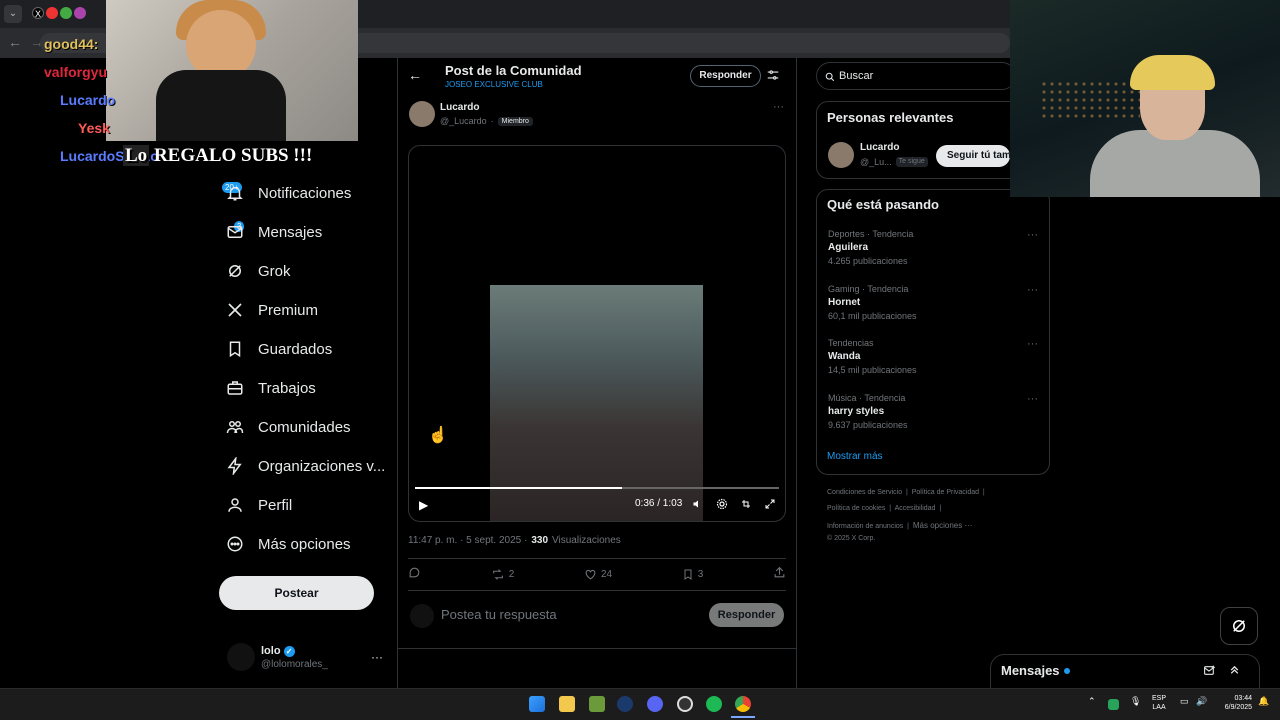 This screenshot has height=720, width=1280. I want to click on trend-item: Tendencias Wanda 14,5 mil publicaciones, so click(872, 356).